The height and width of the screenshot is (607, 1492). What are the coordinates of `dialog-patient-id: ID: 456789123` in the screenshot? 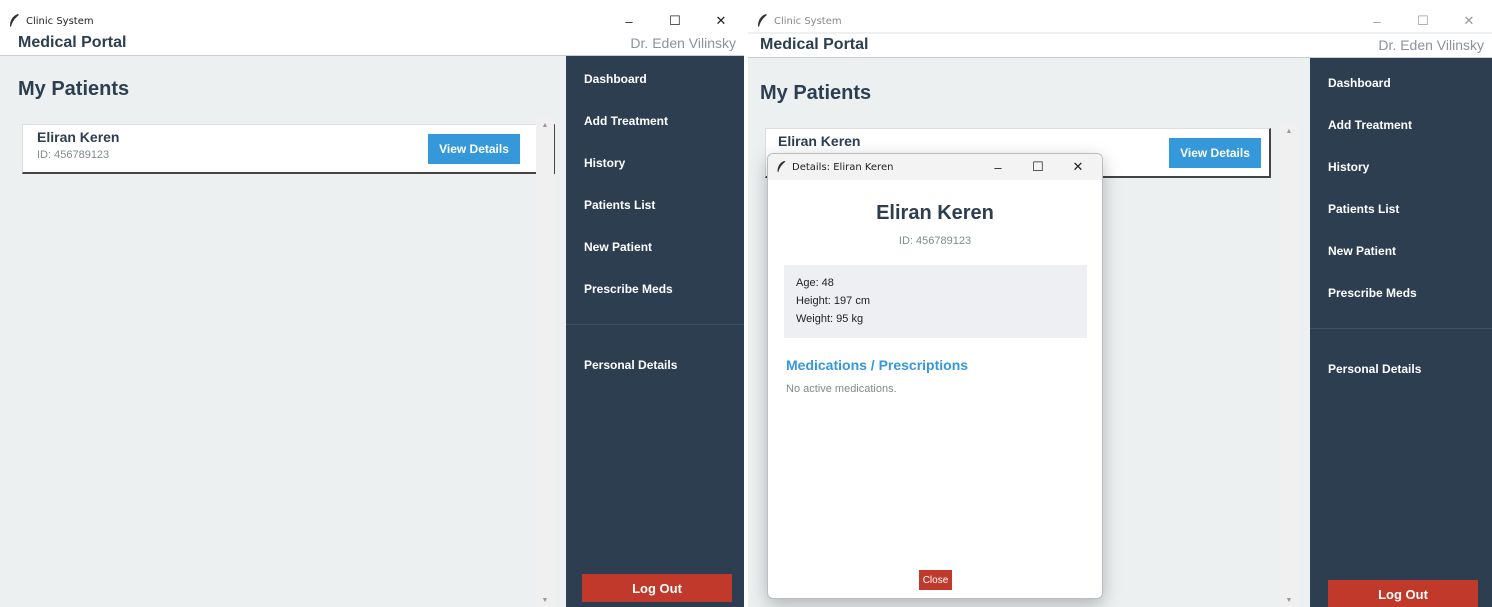 It's located at (935, 241).